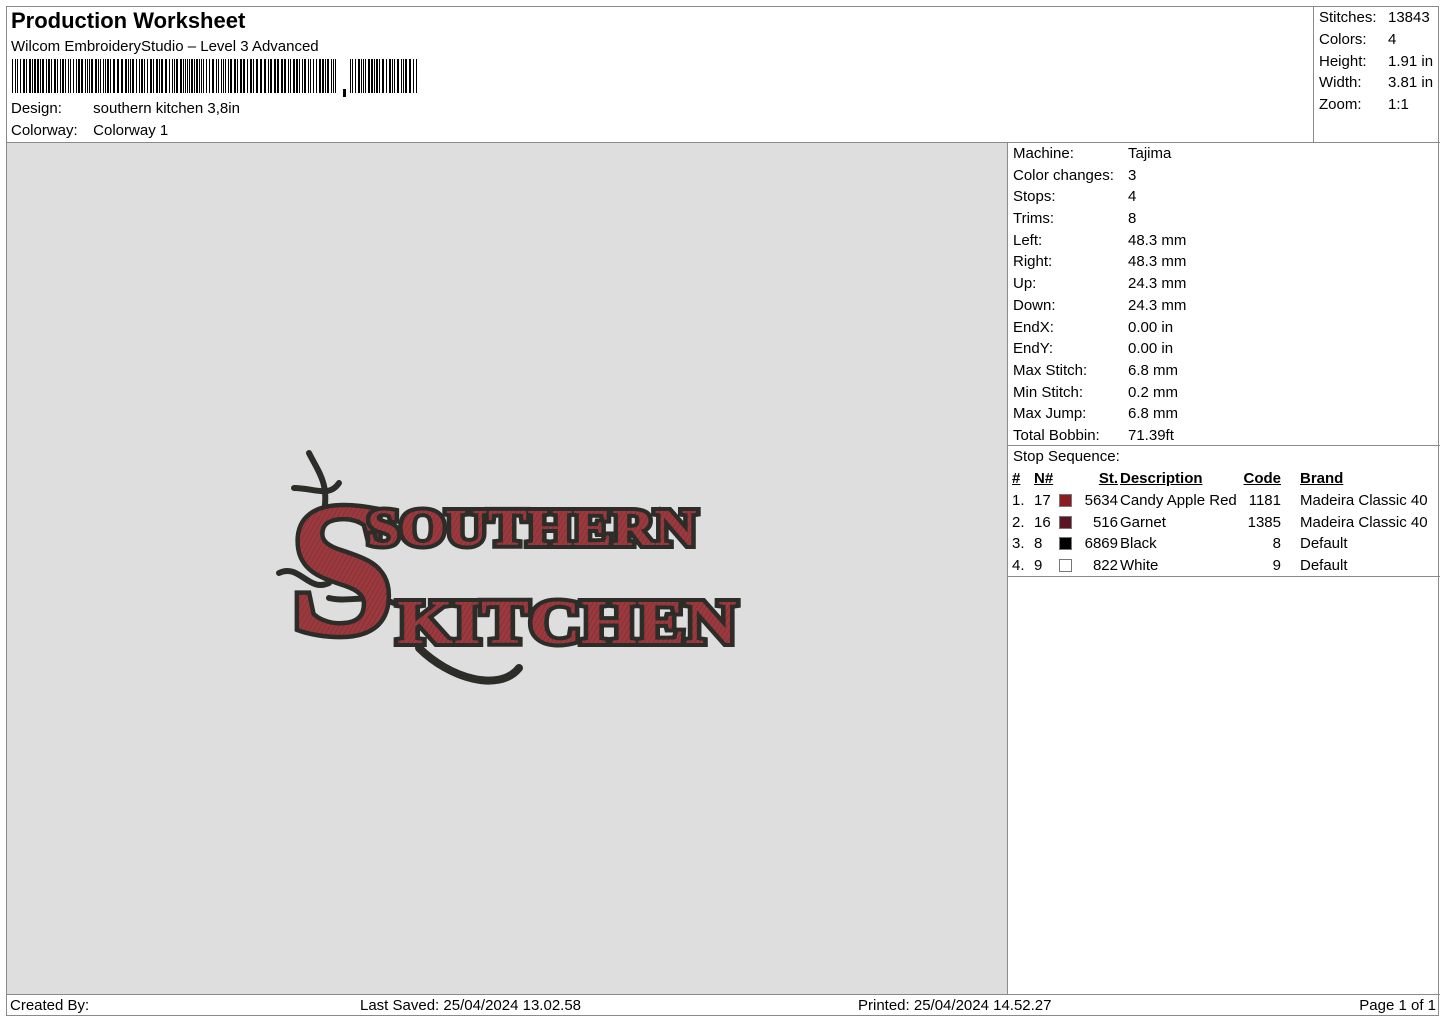 This screenshot has height=1021, width=1445. I want to click on summary-label: Height:, so click(1343, 61).